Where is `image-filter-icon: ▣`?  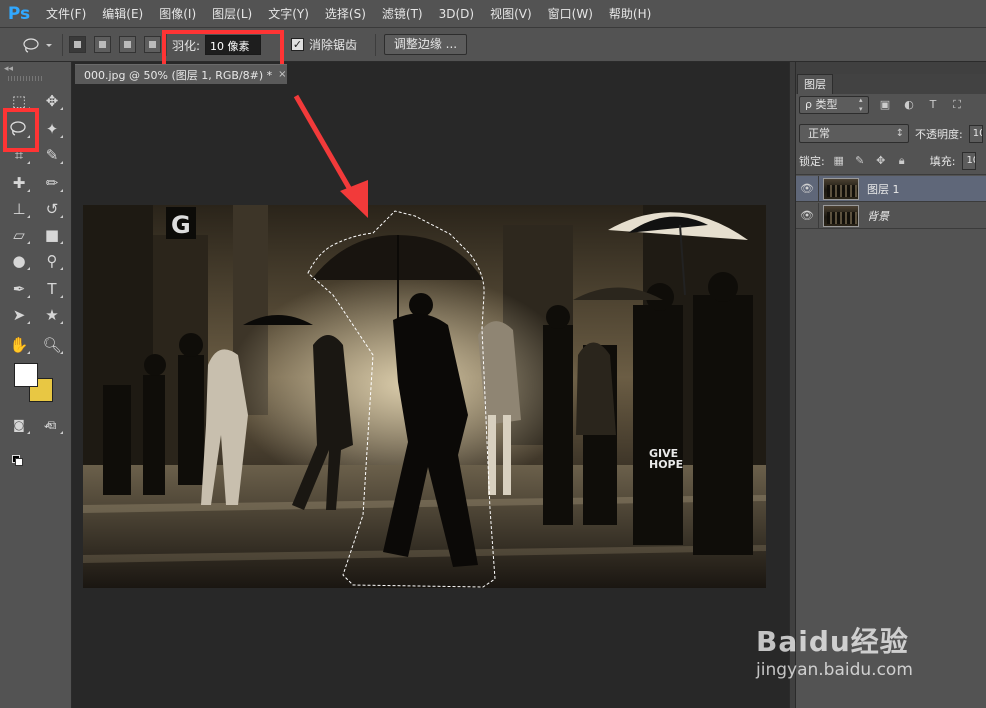
image-filter-icon: ▣ is located at coordinates (885, 105).